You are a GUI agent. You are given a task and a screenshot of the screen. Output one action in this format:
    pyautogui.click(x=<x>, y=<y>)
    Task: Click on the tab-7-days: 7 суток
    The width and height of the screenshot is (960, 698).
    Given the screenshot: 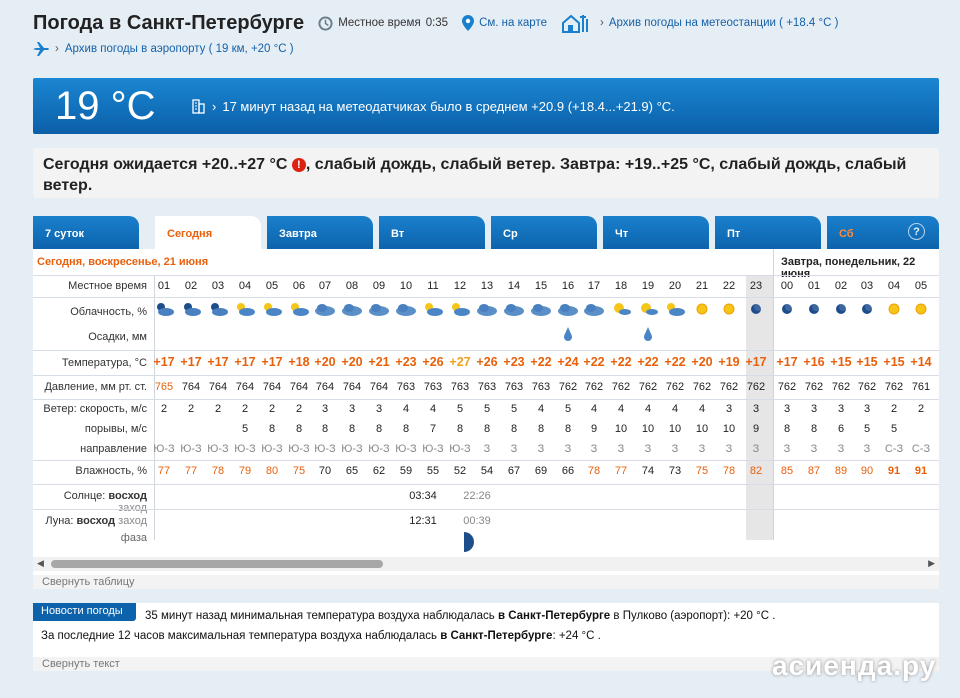 What is the action you would take?
    pyautogui.click(x=86, y=232)
    